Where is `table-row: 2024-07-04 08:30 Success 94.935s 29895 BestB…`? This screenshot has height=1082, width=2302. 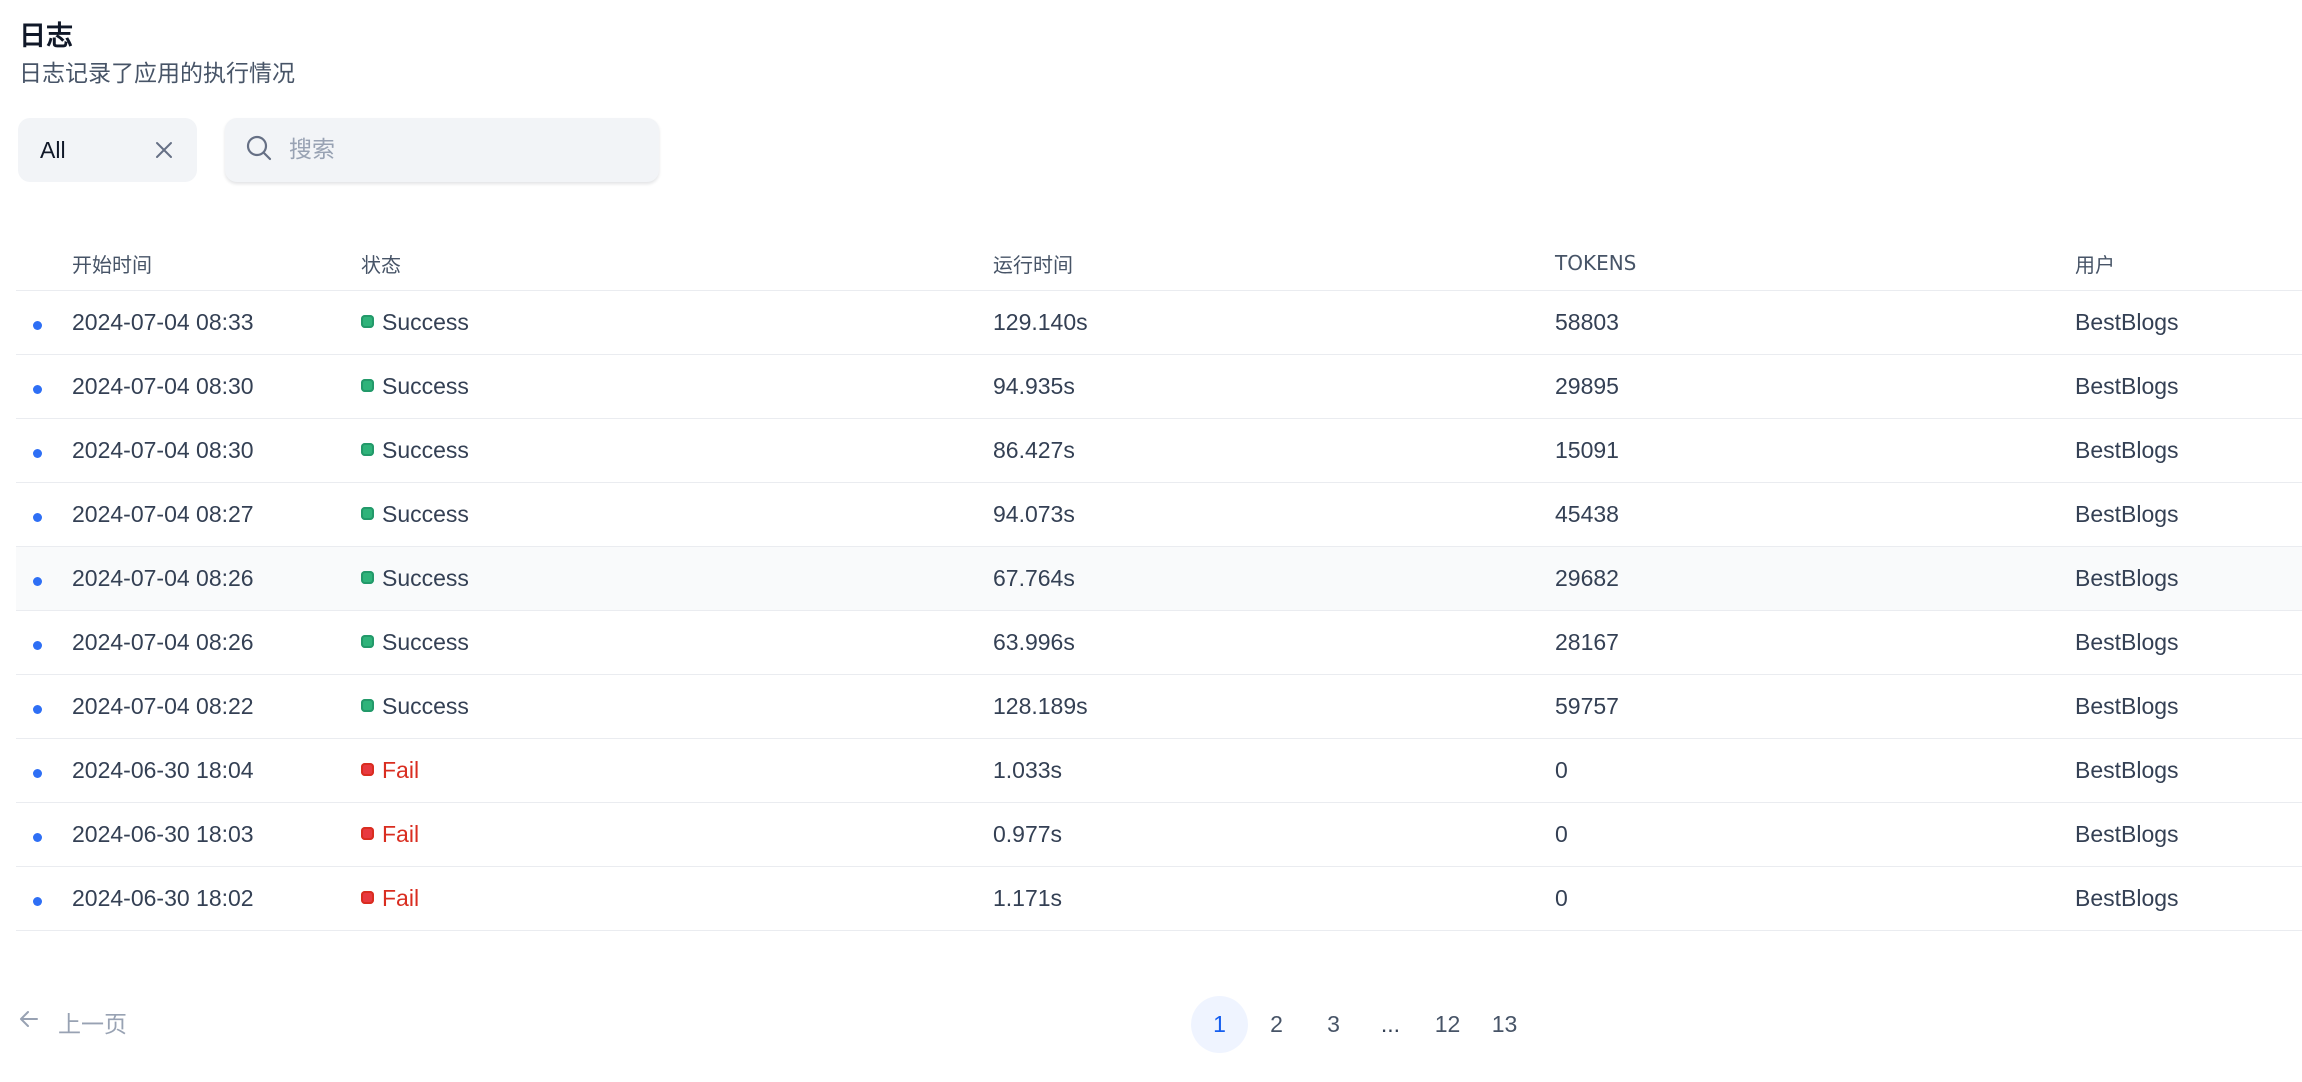
table-row: 2024-07-04 08:30 Success 94.935s 29895 BestB… is located at coordinates (1159, 386).